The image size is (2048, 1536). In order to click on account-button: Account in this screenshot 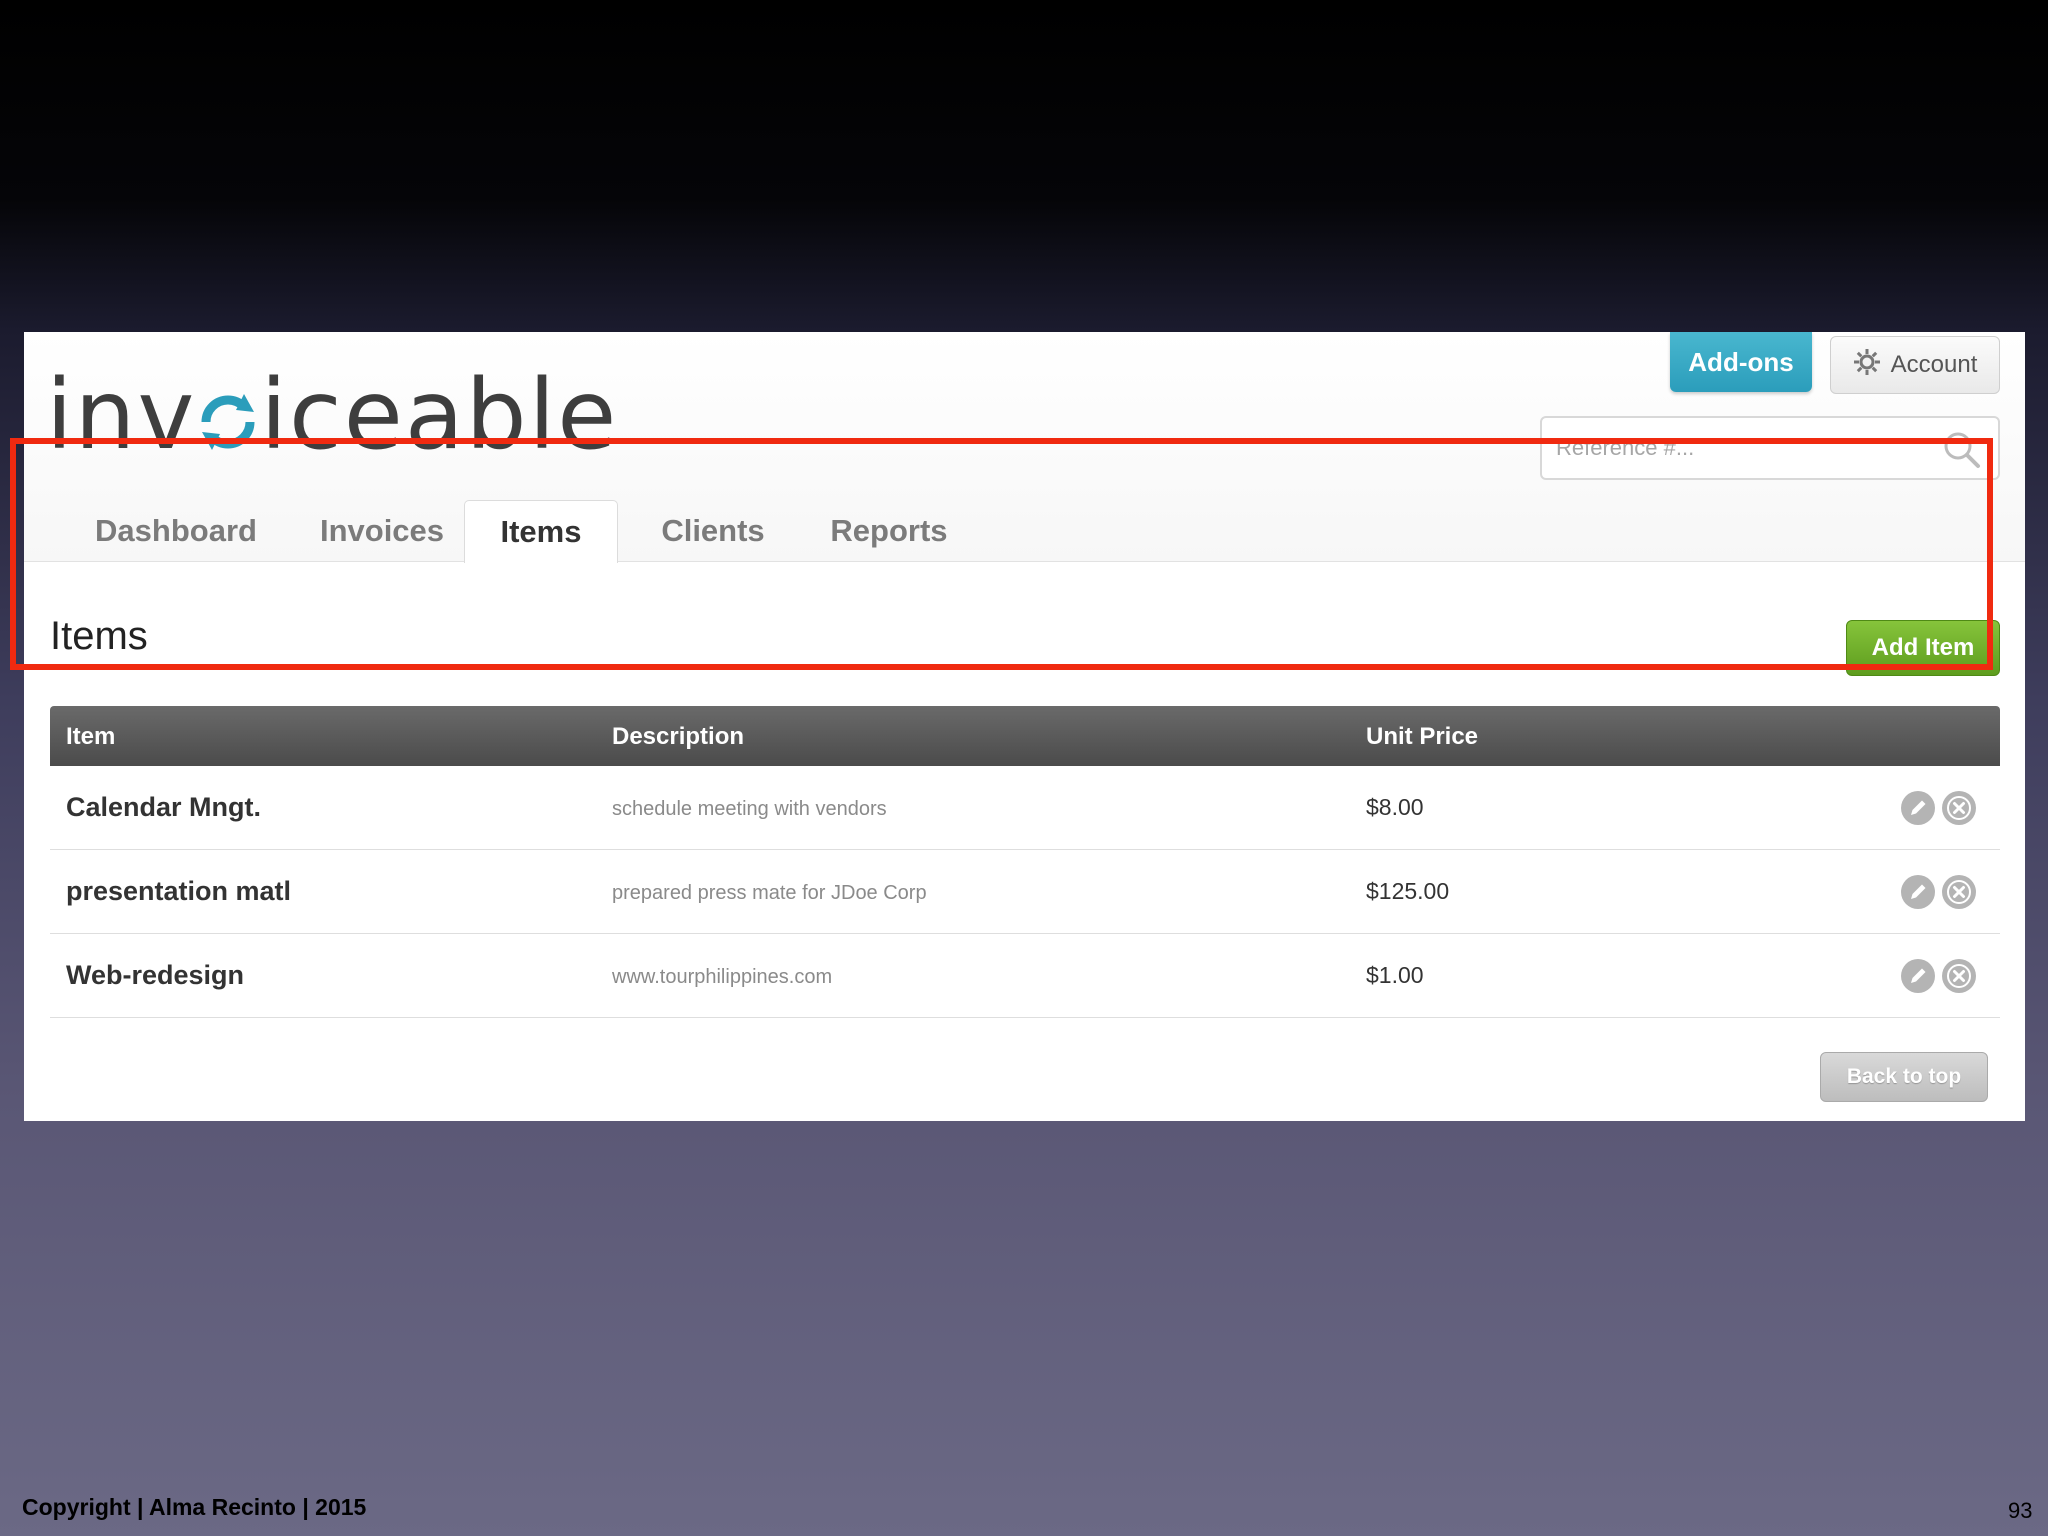, I will do `click(1915, 365)`.